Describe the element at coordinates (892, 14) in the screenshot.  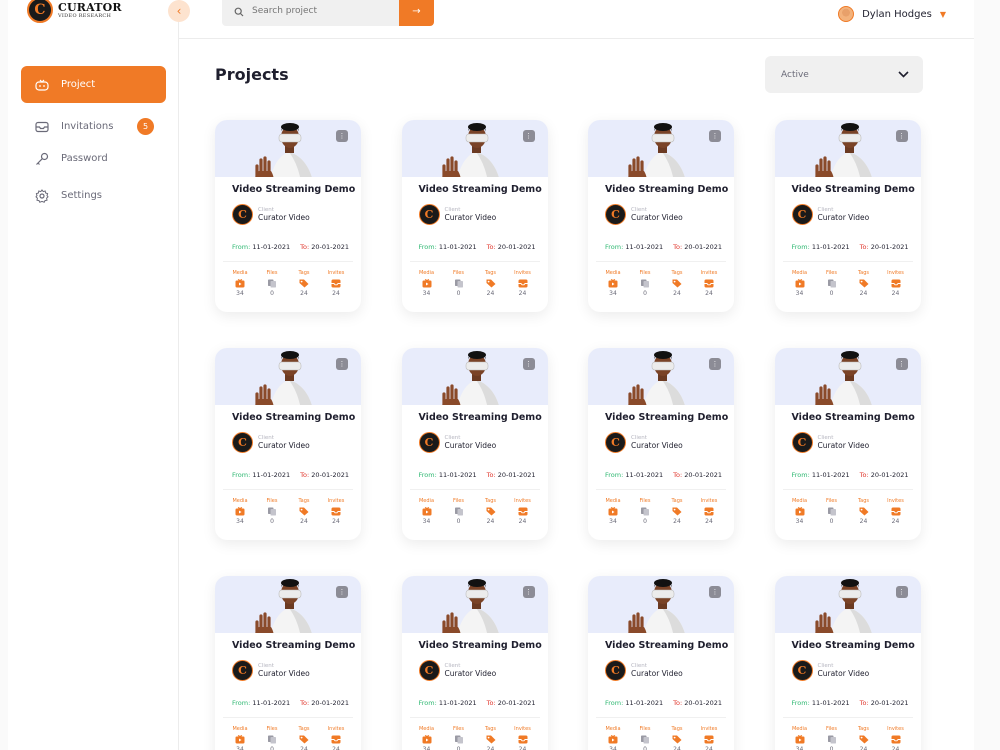
I see `user-menu: Dylan Hodges ▼` at that location.